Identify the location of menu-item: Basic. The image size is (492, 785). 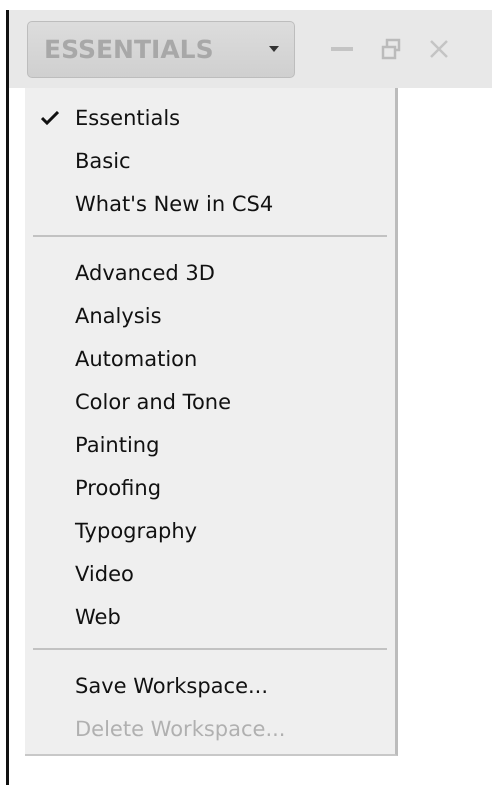
(210, 160).